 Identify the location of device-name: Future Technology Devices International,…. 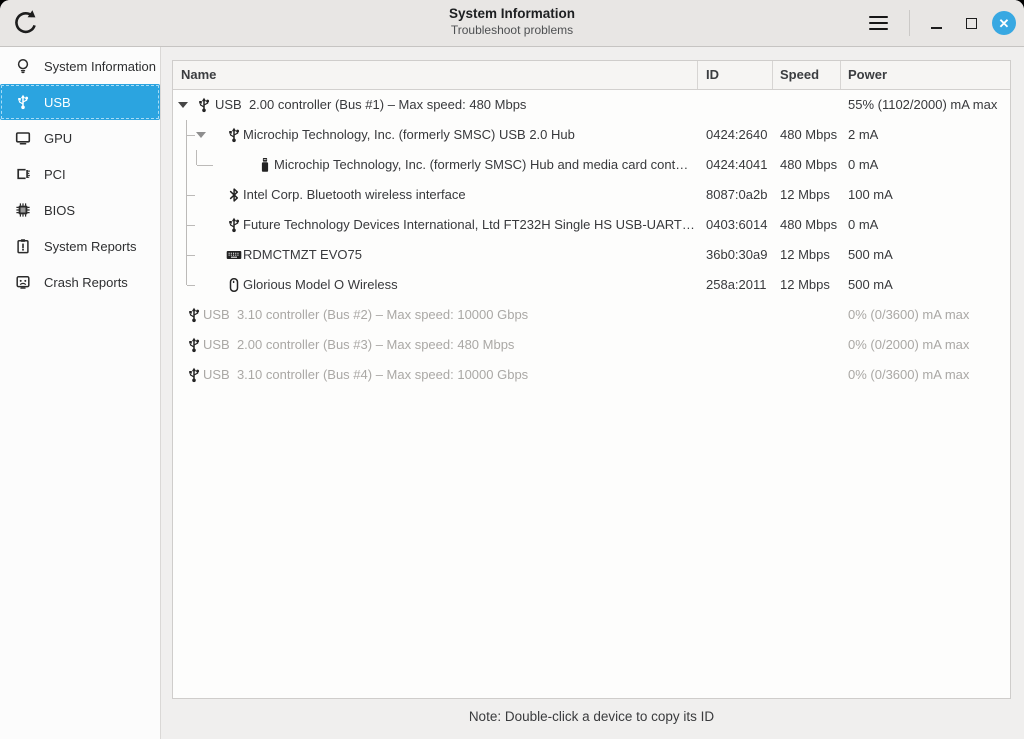
(469, 224).